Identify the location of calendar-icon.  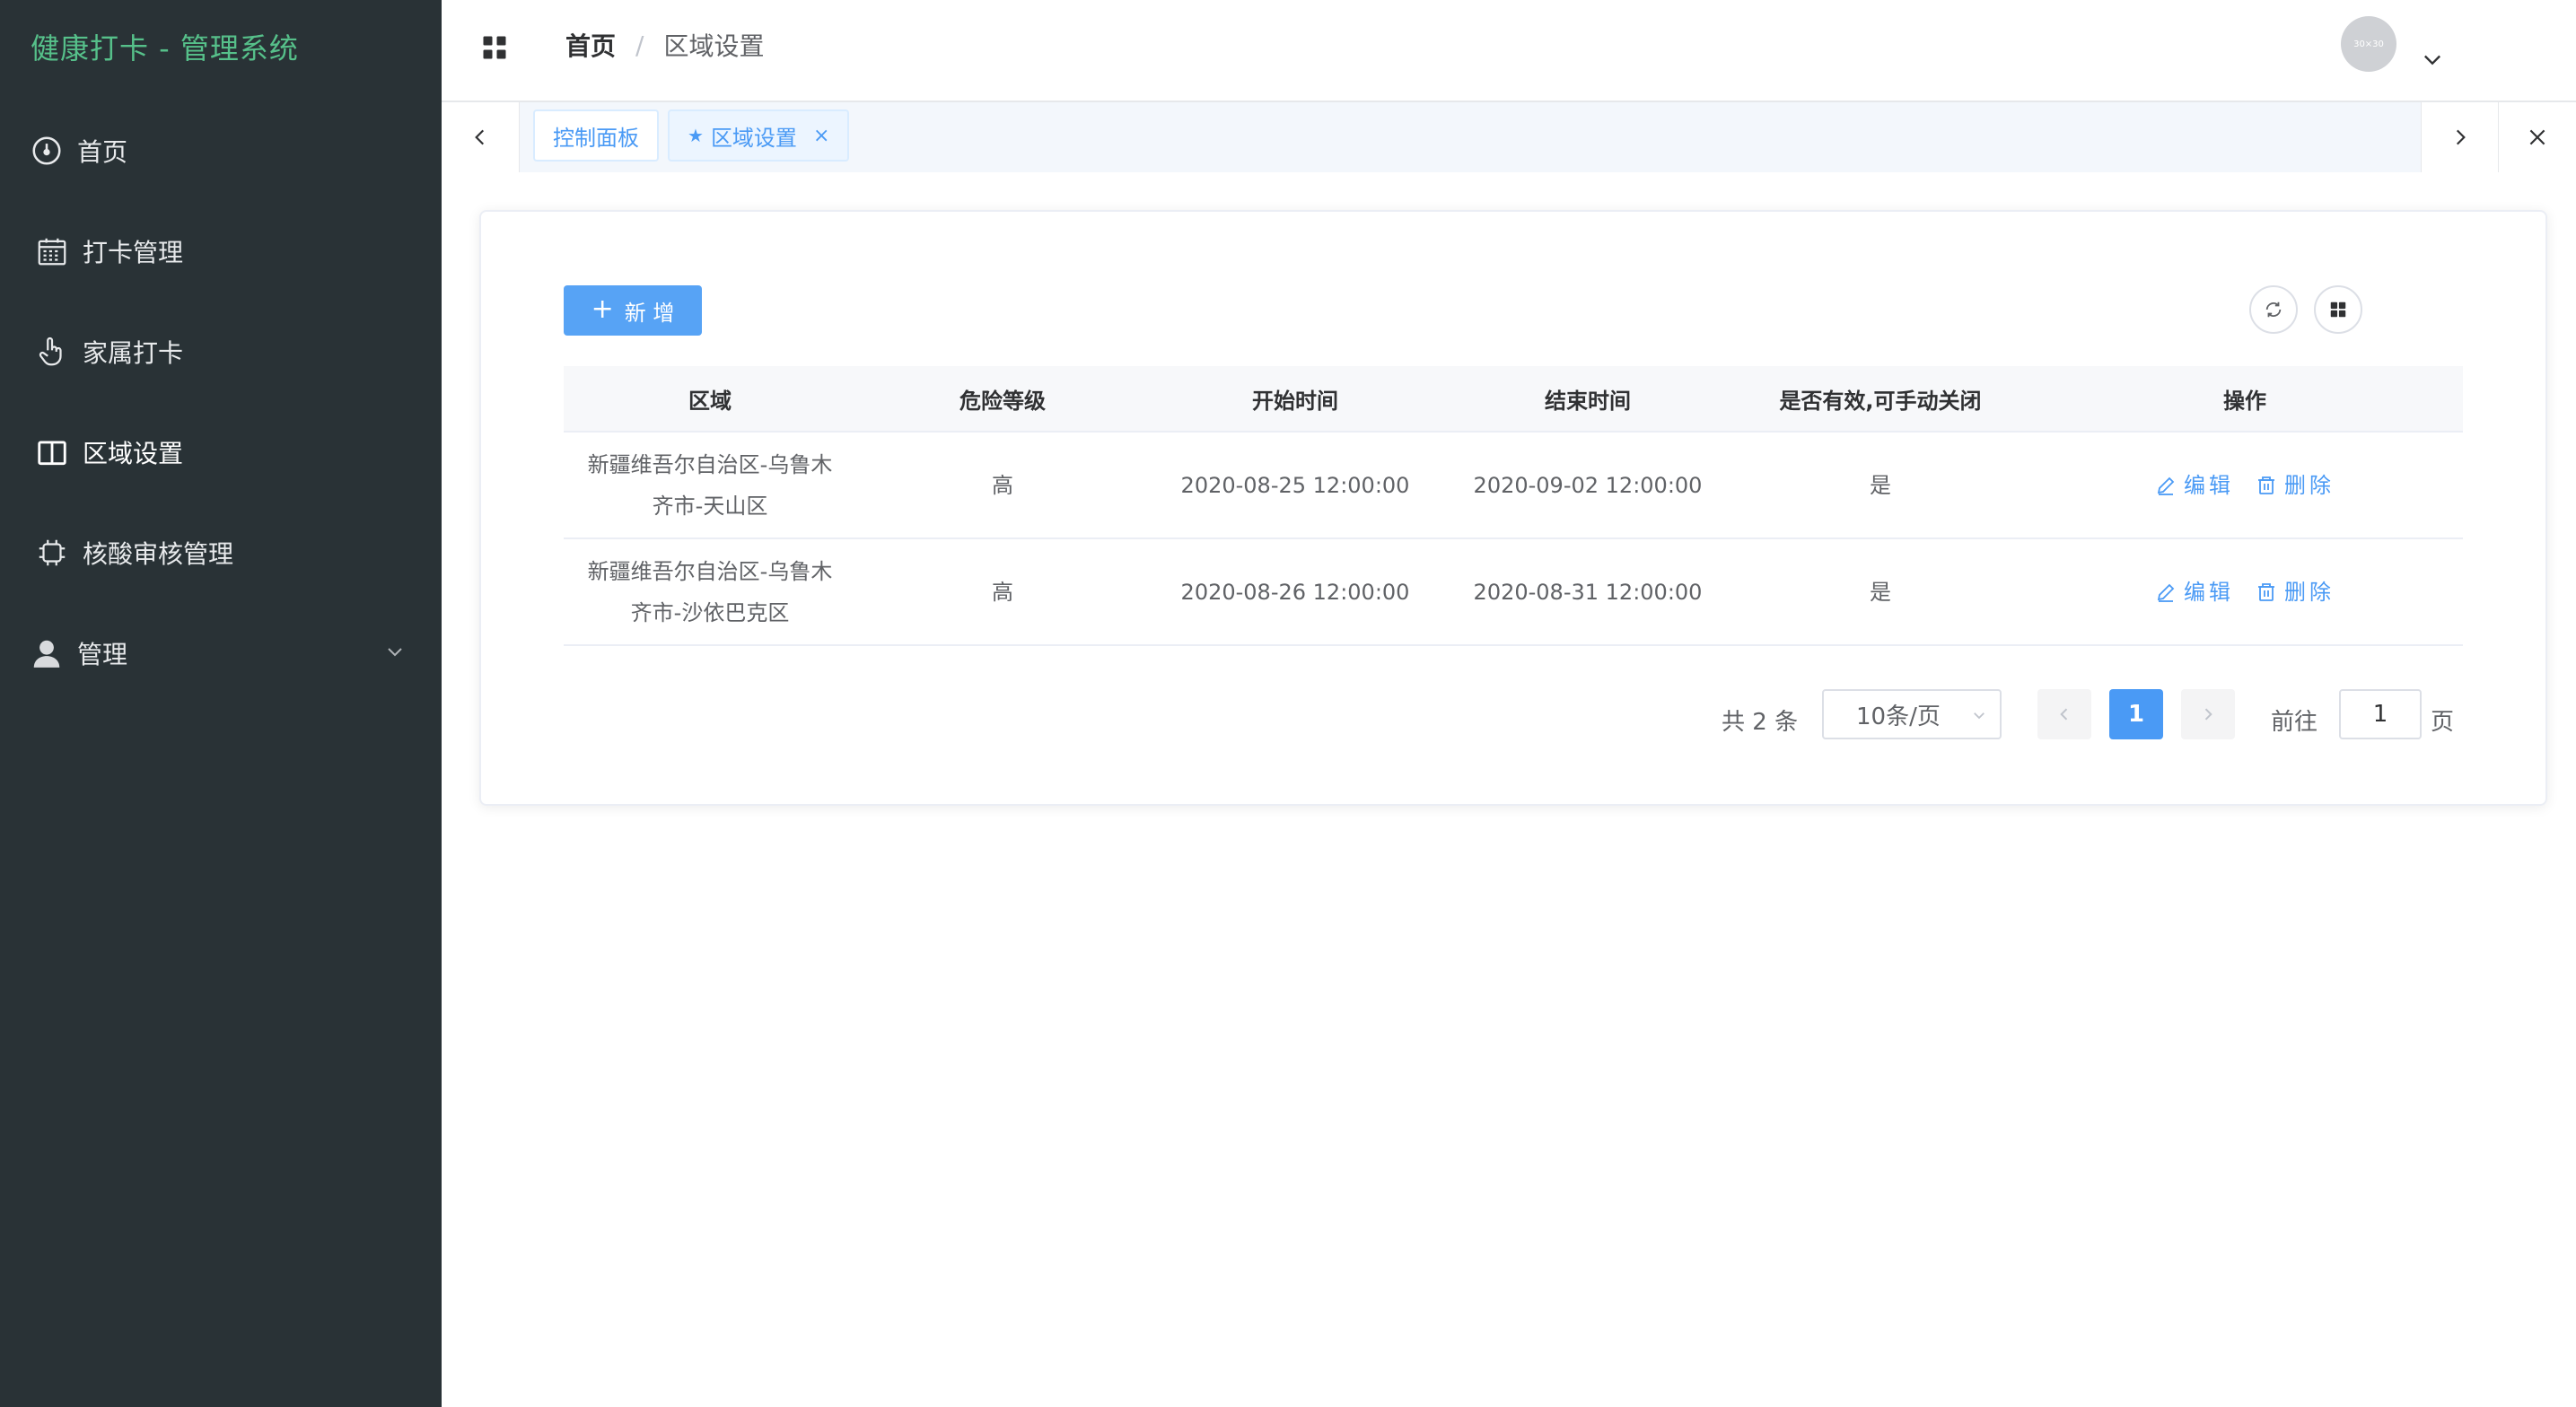
(52, 251).